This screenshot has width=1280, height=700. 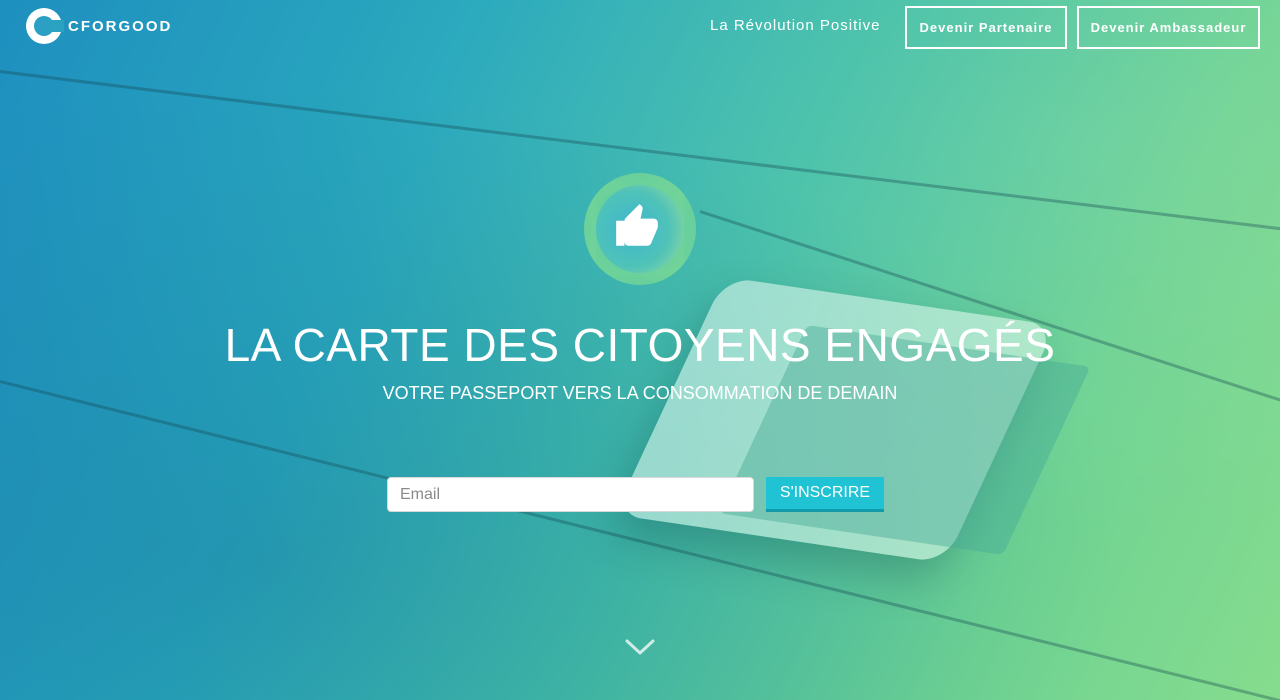 I want to click on become-ambassador-button: Devenir Ambassadeur, so click(x=1168, y=27).